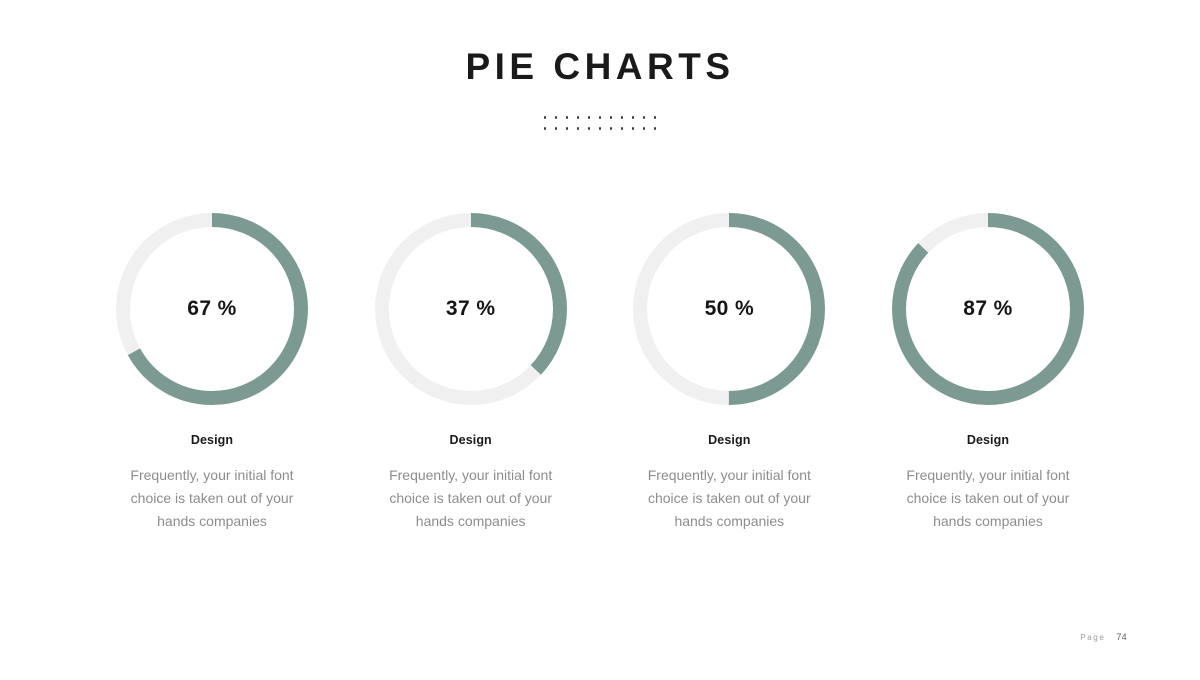 The image size is (1200, 680). I want to click on page-label: Page, so click(1093, 637).